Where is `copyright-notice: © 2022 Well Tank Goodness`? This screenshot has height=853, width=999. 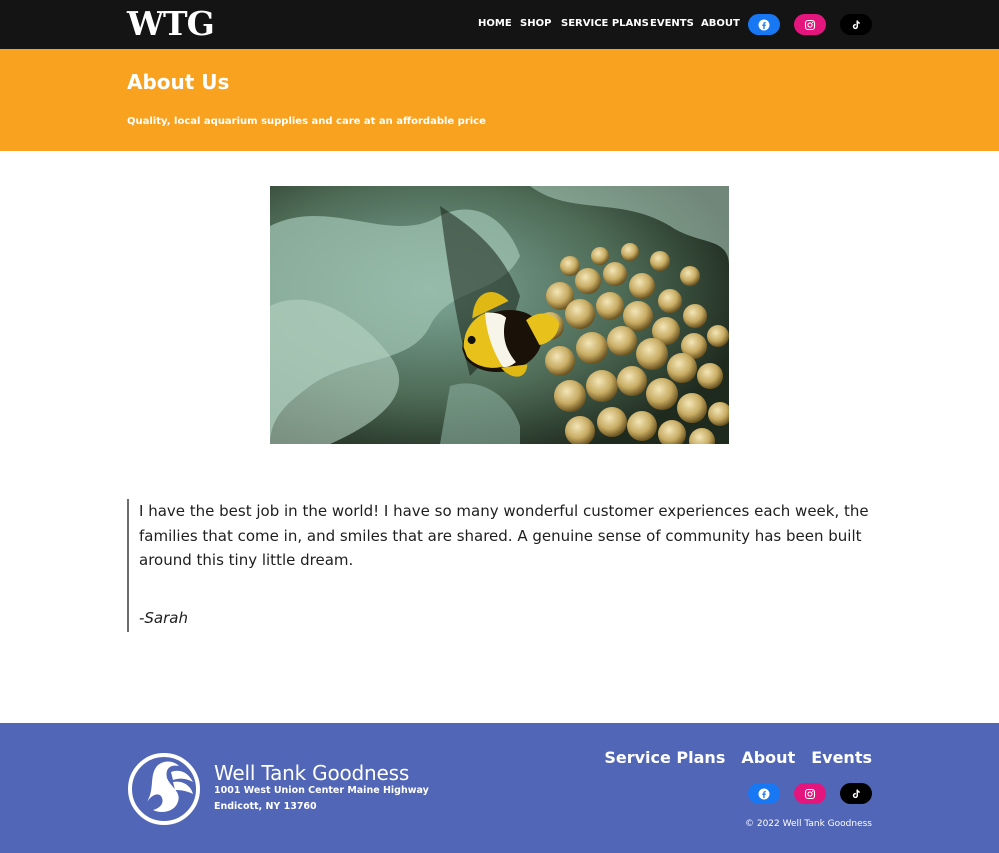
copyright-notice: © 2022 Well Tank Goodness is located at coordinates (808, 824).